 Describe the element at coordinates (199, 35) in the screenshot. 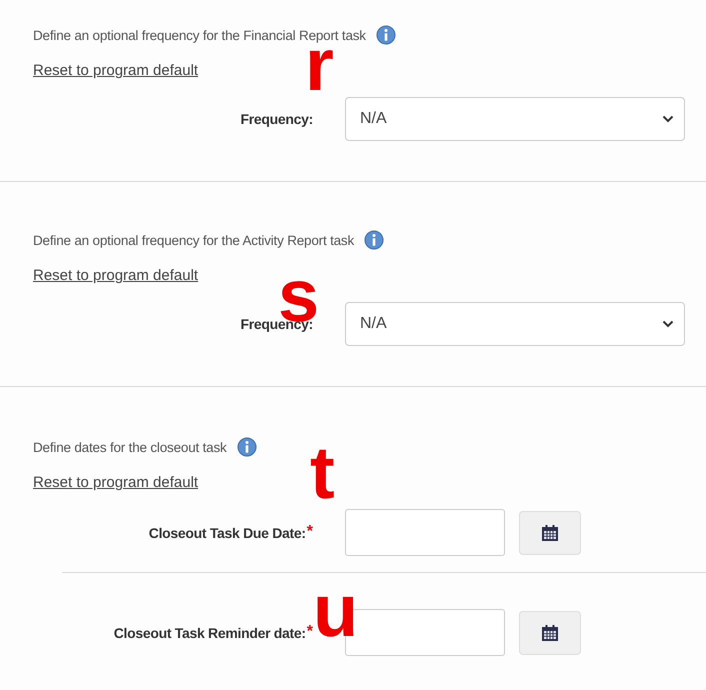

I see `section-description: Define an optional frequency for the Financial Report task` at that location.